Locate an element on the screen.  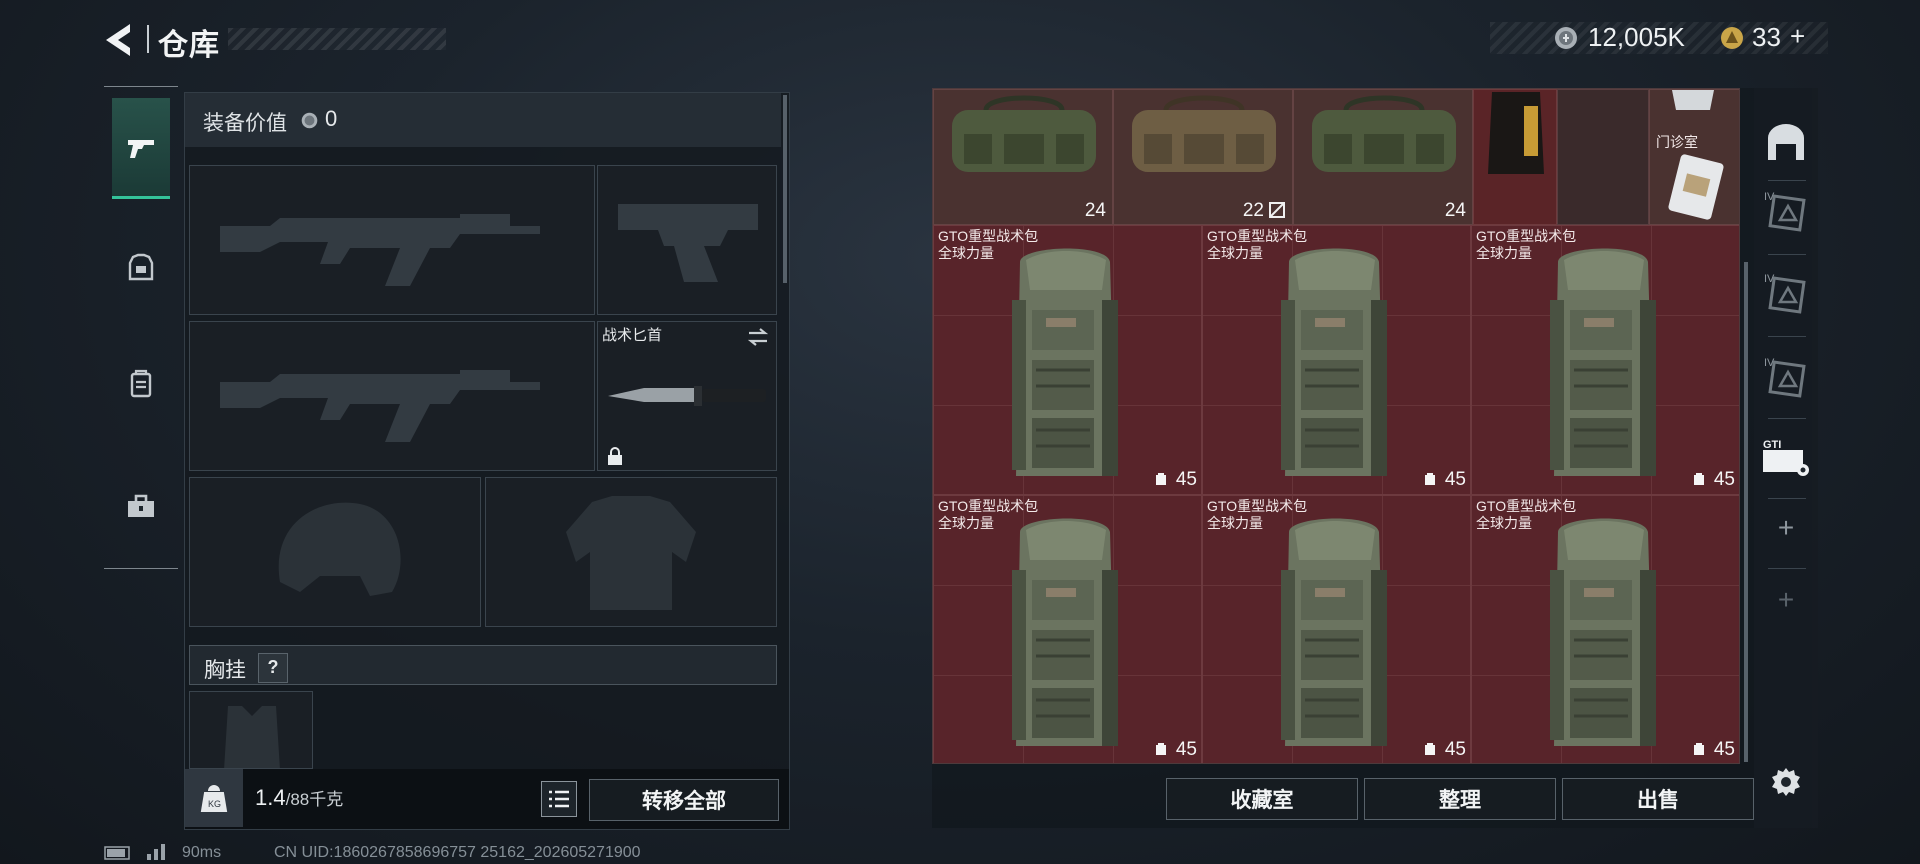
sidebar-add-slot: + is located at coordinates (1786, 528).